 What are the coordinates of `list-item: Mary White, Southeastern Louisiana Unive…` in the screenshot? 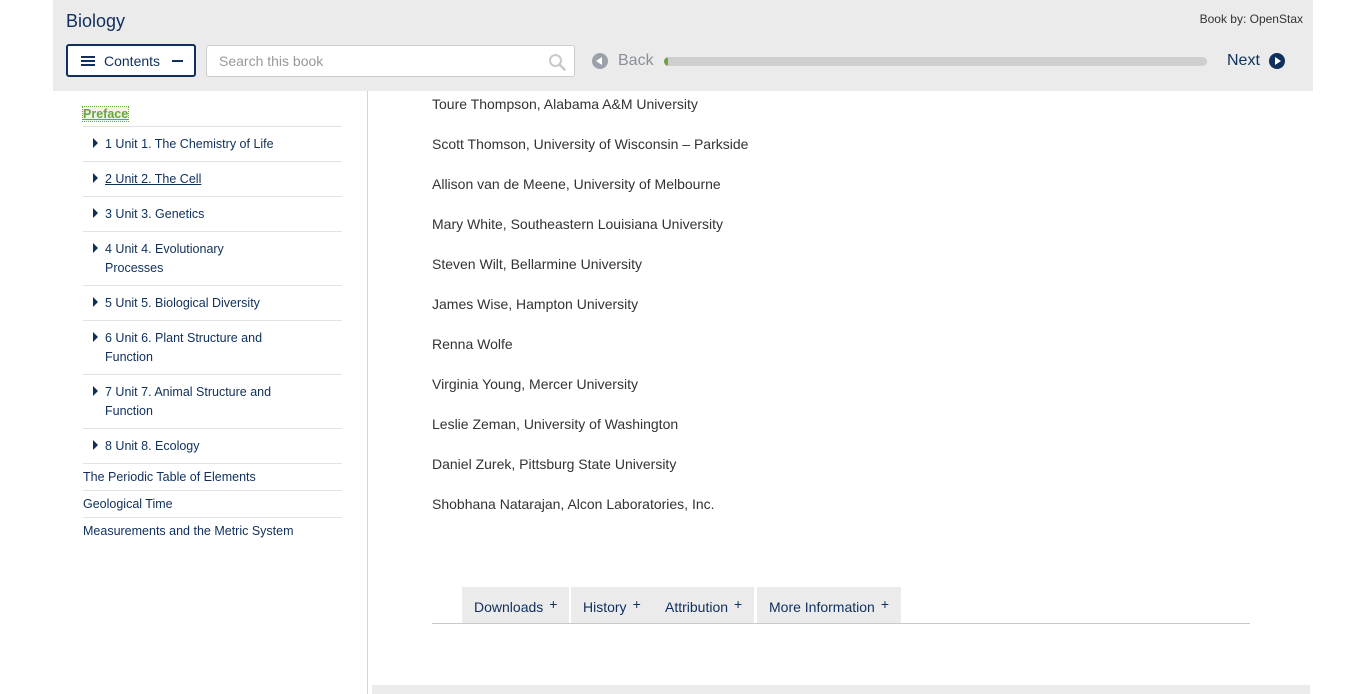 It's located at (578, 224).